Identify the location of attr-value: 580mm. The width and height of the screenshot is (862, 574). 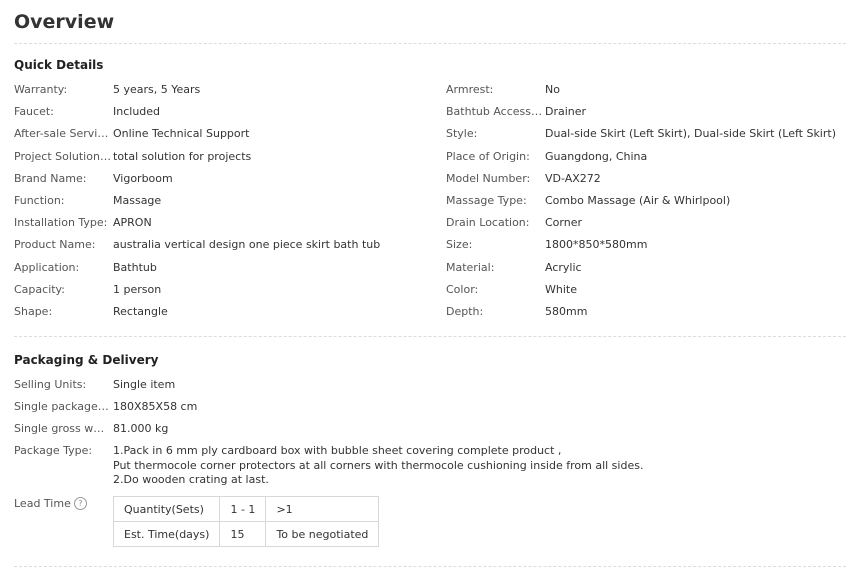
(566, 311).